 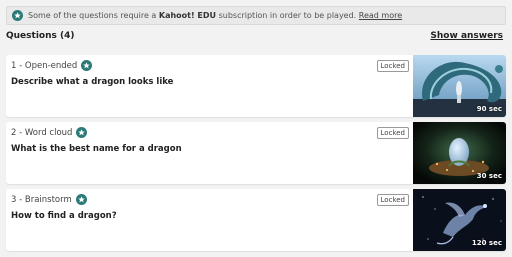 I want to click on question-image: 30 sec, so click(x=459, y=153).